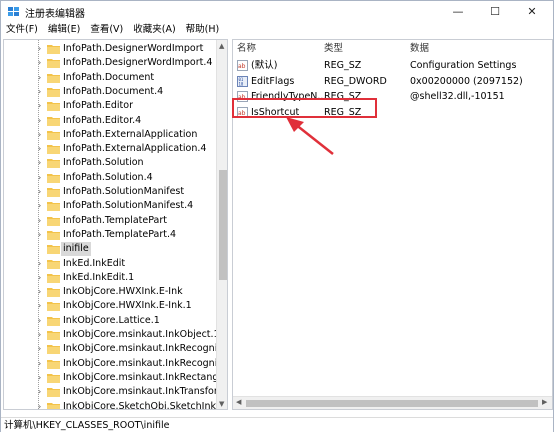 This screenshot has height=432, width=554. I want to click on tree-item: › InkEd.InkEdit.1, so click(110, 278).